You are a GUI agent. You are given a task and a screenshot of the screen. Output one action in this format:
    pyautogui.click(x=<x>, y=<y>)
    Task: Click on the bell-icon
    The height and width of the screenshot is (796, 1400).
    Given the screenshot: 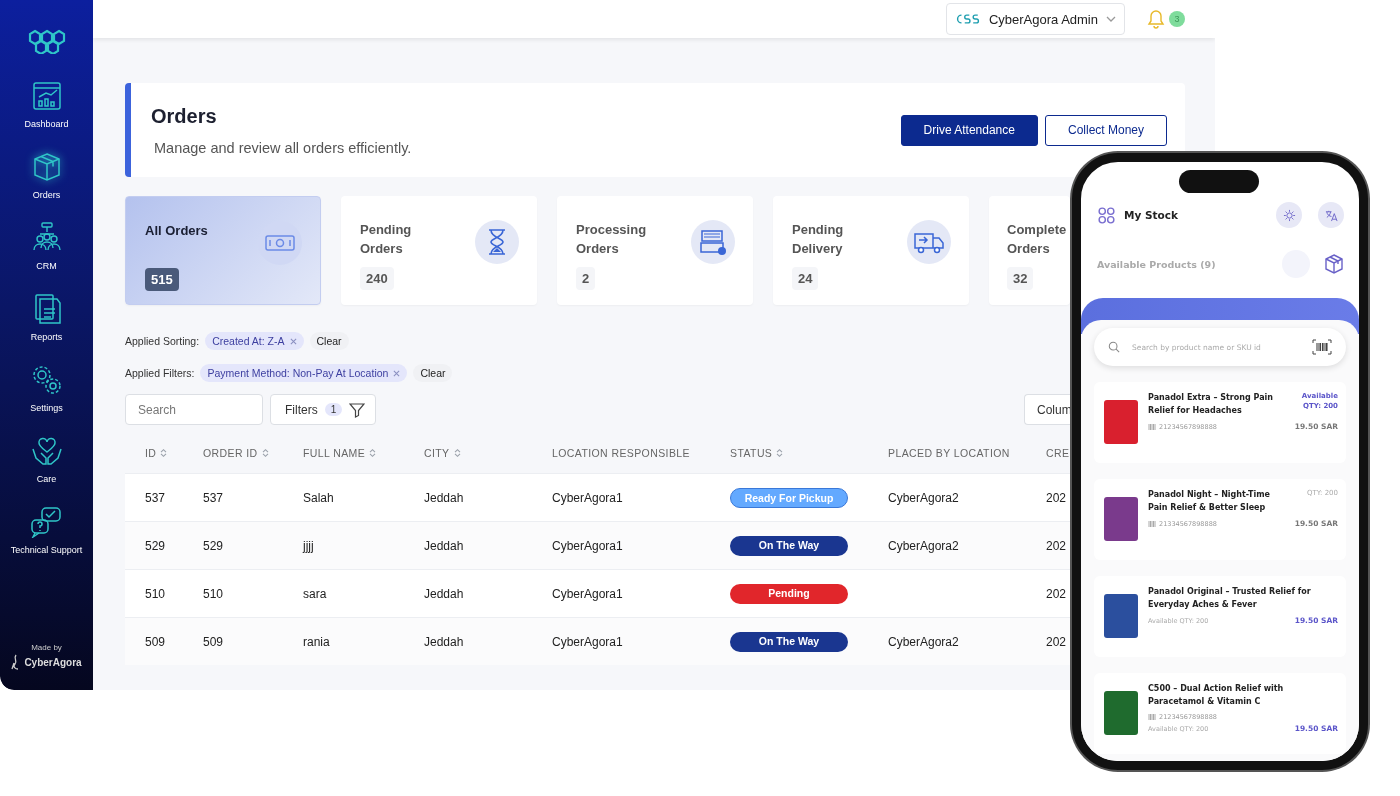 What is the action you would take?
    pyautogui.click(x=1156, y=19)
    